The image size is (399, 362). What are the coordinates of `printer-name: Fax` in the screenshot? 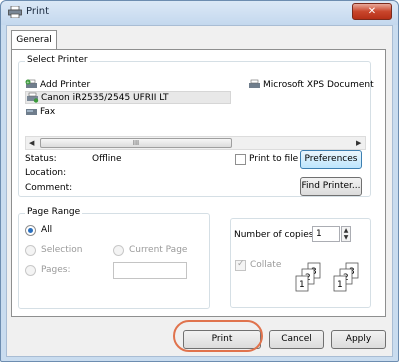 It's located at (48, 111).